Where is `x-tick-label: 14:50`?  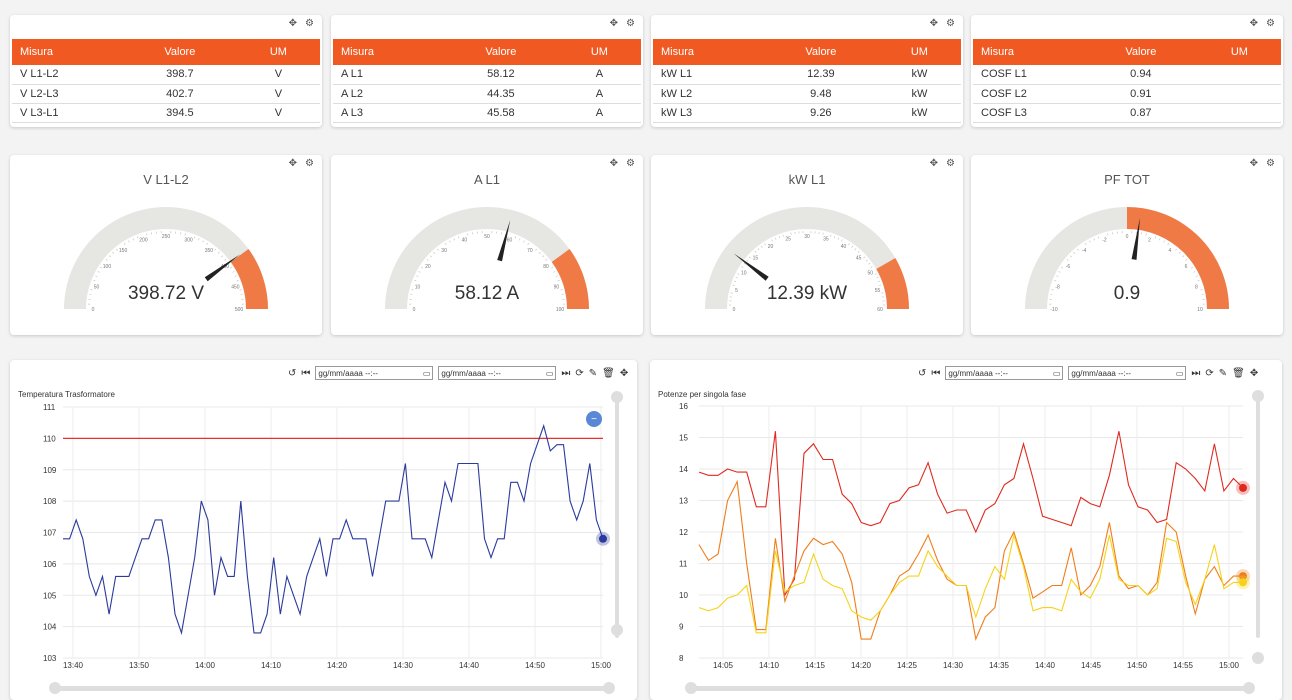 x-tick-label: 14:50 is located at coordinates (535, 665).